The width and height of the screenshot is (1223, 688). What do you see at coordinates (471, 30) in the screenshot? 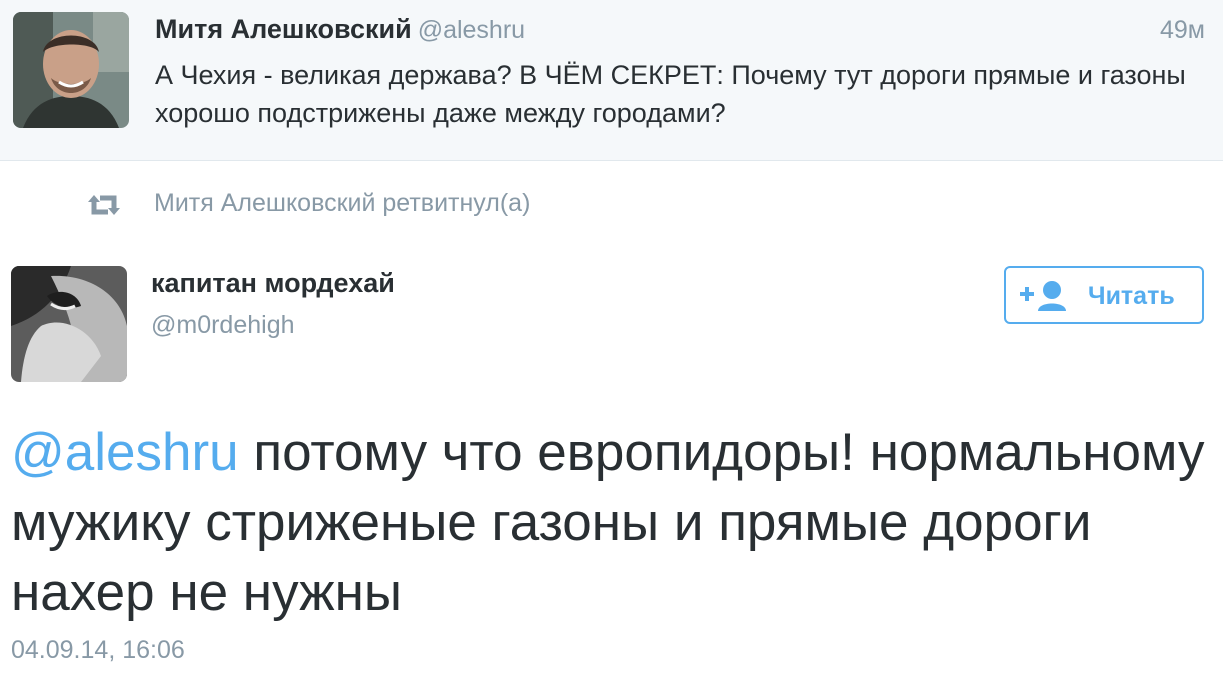
I see `quoted-author-handle: @aleshru` at bounding box center [471, 30].